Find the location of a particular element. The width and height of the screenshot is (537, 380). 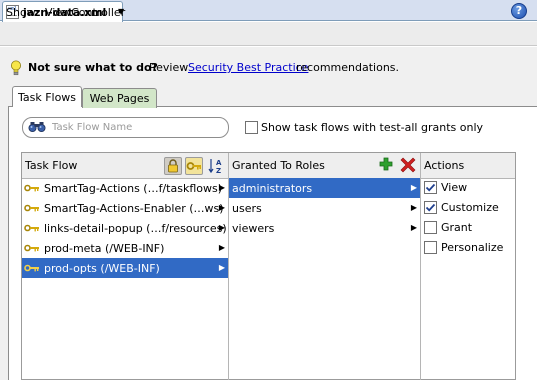

tab-task-flows-label: Task Flows is located at coordinates (47, 97).